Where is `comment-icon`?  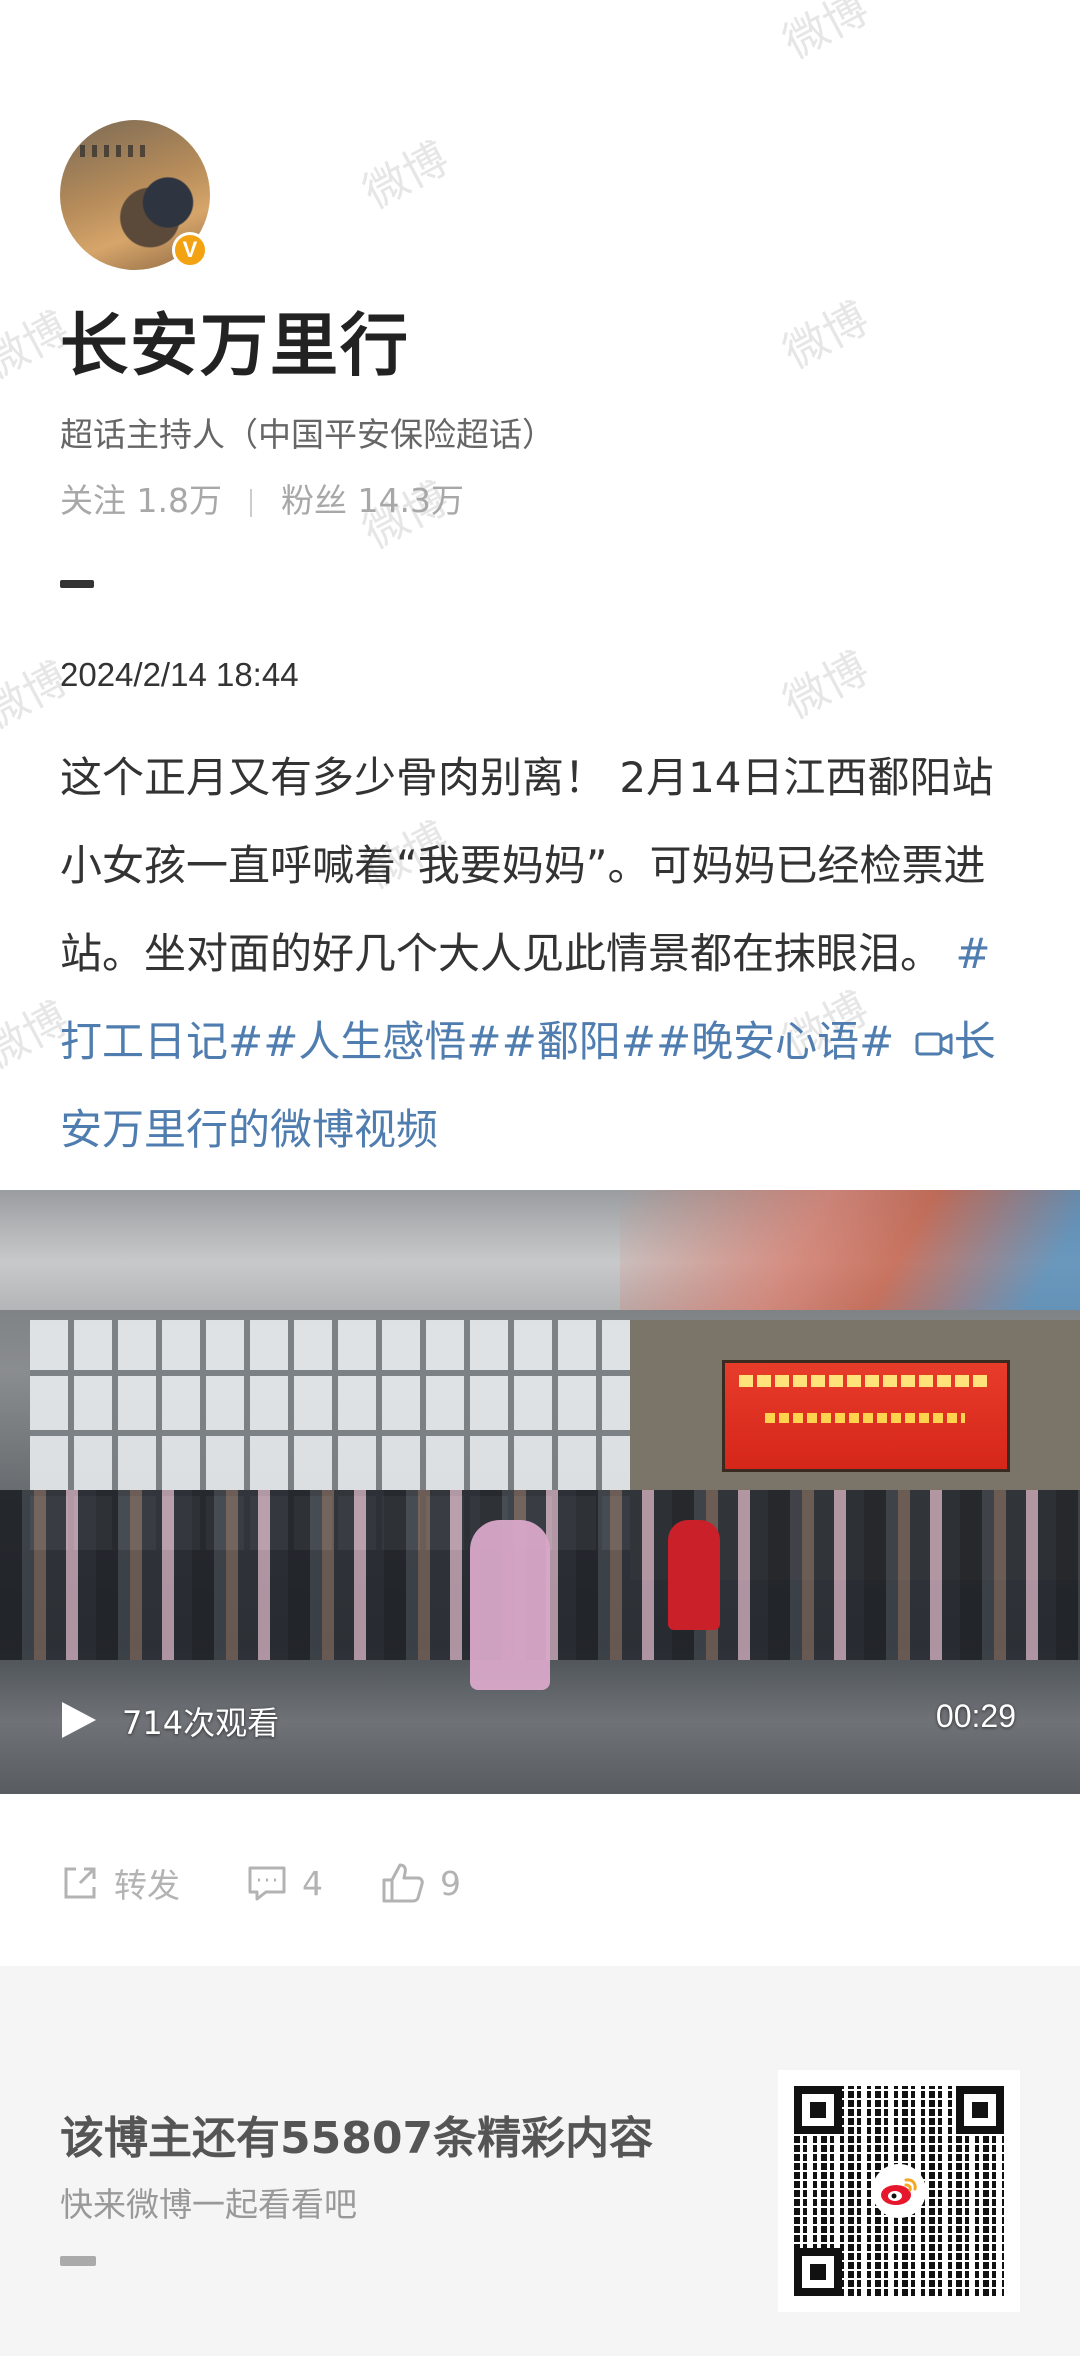
comment-icon is located at coordinates (267, 1883).